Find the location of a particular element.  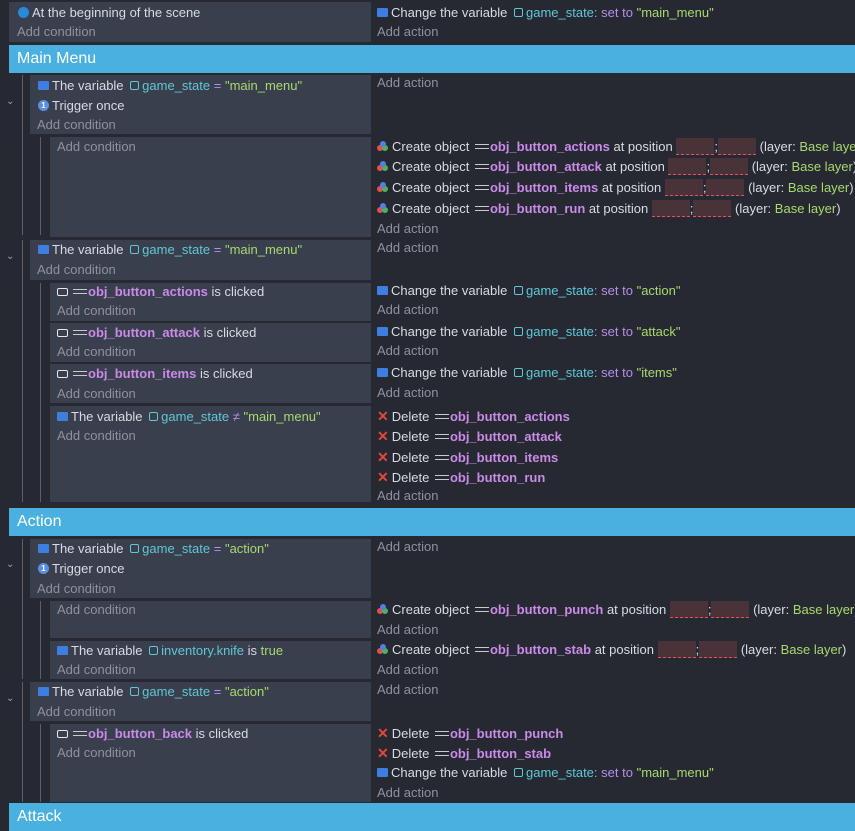

trigger-once-icon: 1 is located at coordinates (43, 106).